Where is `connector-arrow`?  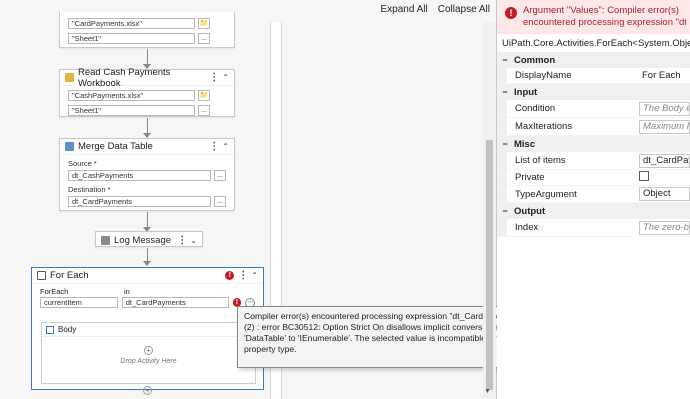
connector-arrow is located at coordinates (147, 263).